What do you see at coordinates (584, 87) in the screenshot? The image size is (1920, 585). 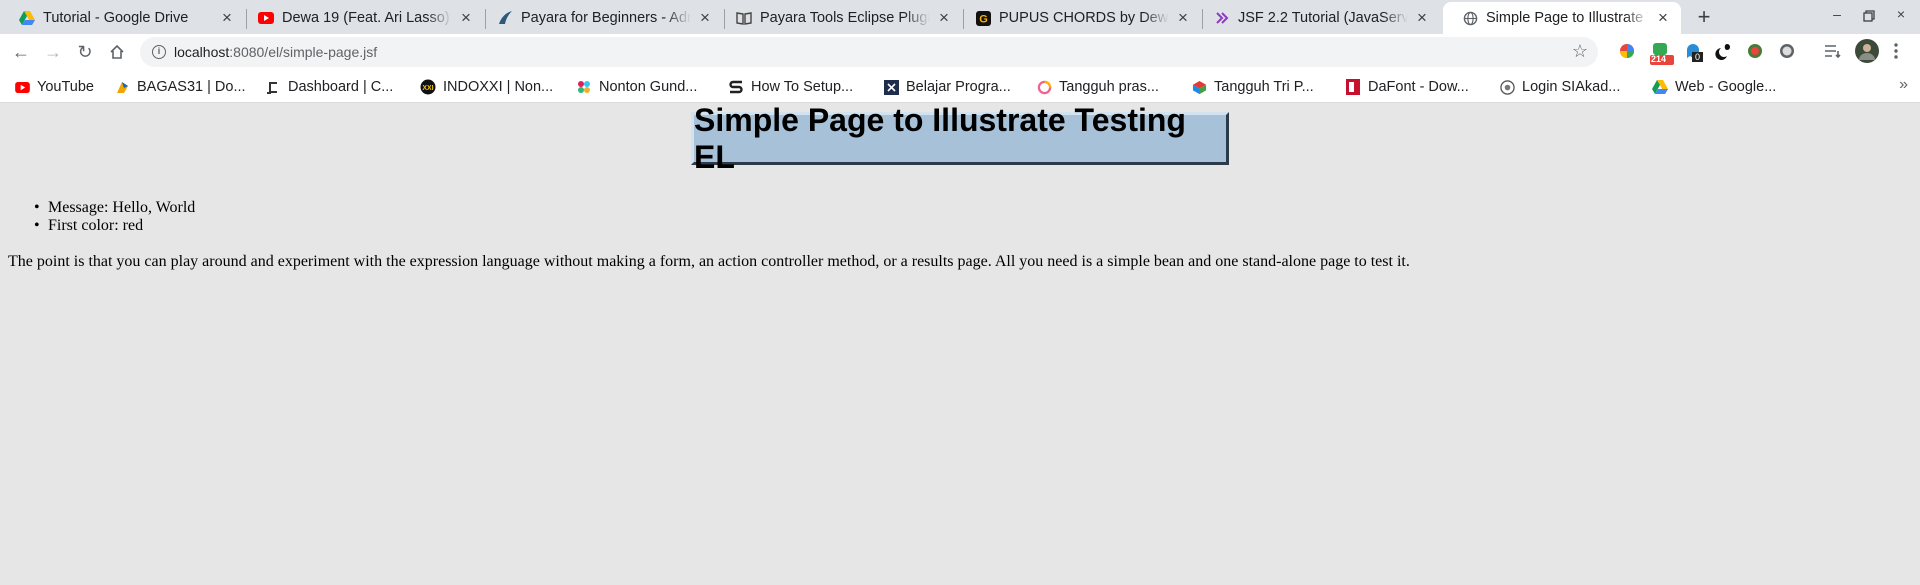 I see `slack-like-icon` at bounding box center [584, 87].